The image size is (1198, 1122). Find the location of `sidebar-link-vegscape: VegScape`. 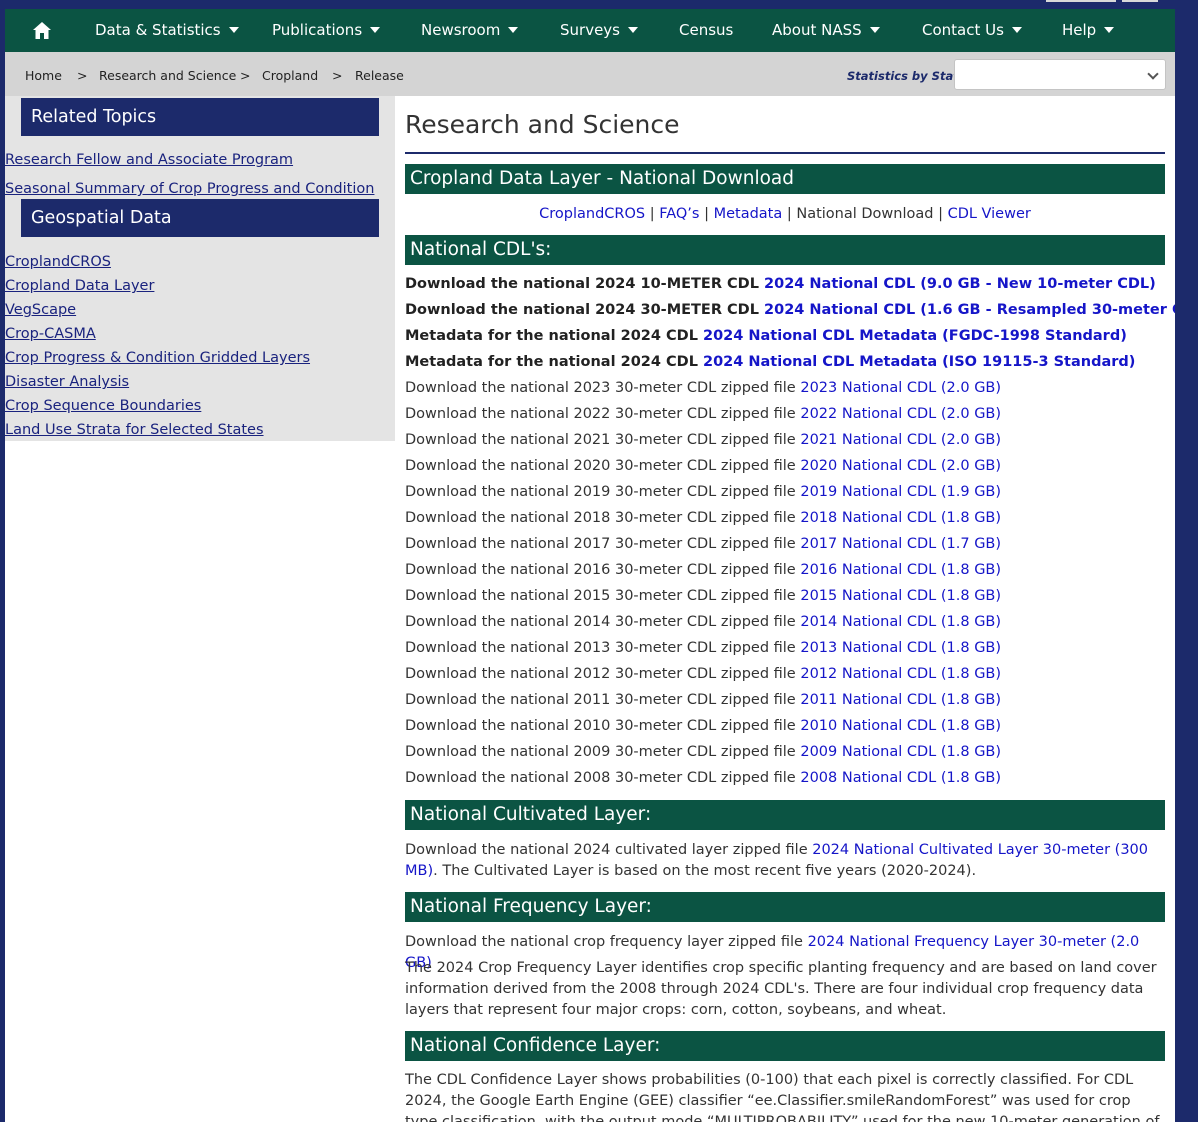

sidebar-link-vegscape: VegScape is located at coordinates (40, 310).